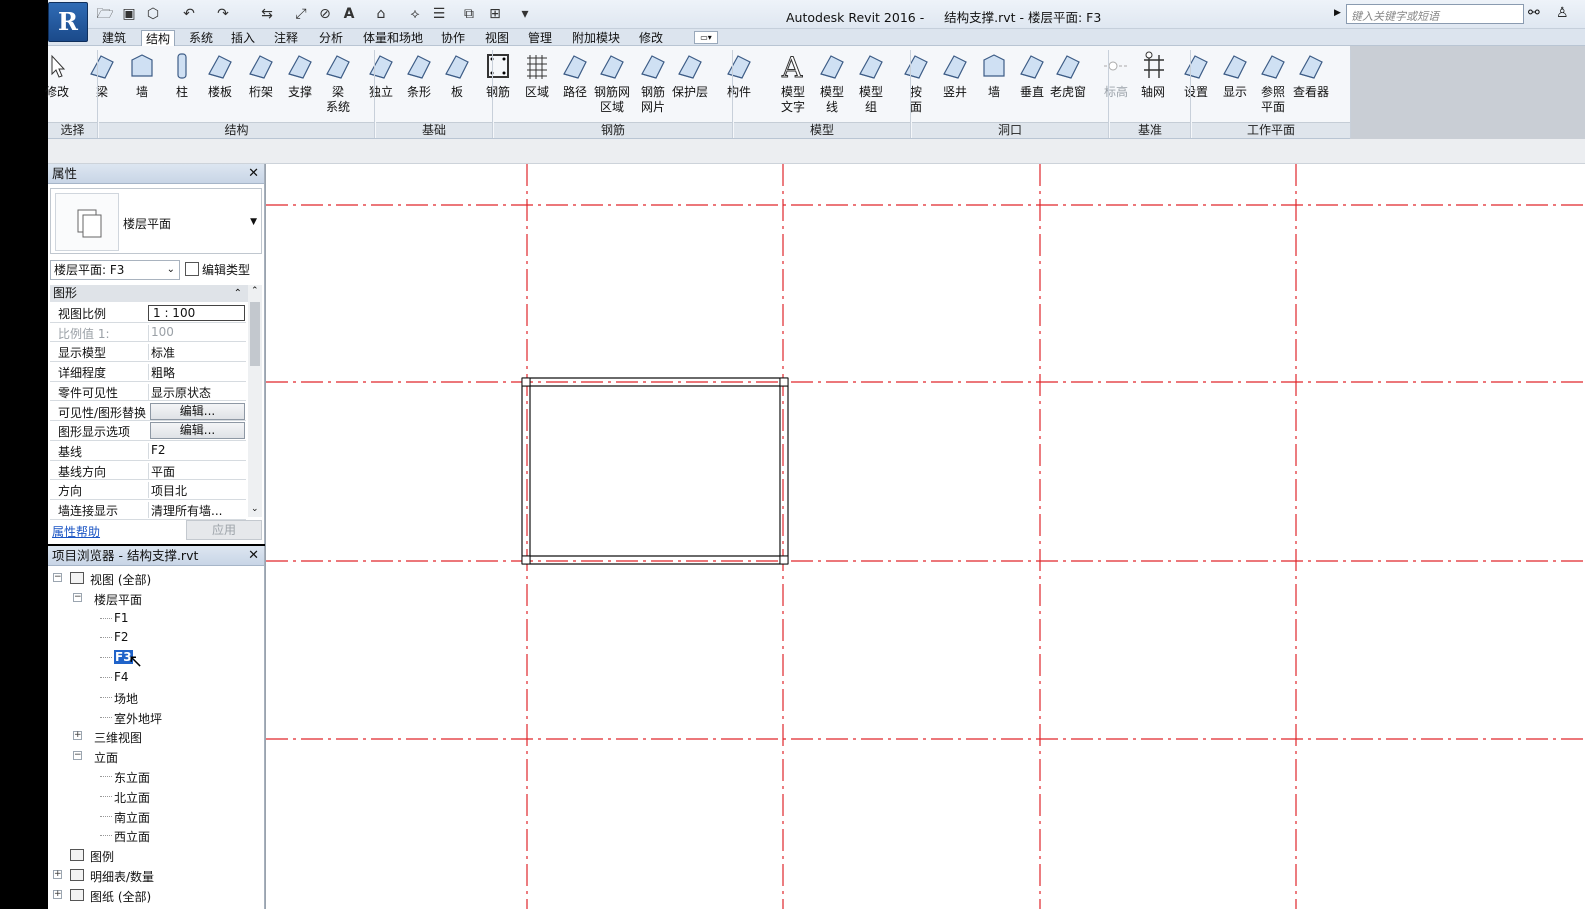 The width and height of the screenshot is (1585, 909). Describe the element at coordinates (469, 14) in the screenshot. I see `close-hidden-icon: ⧉` at that location.